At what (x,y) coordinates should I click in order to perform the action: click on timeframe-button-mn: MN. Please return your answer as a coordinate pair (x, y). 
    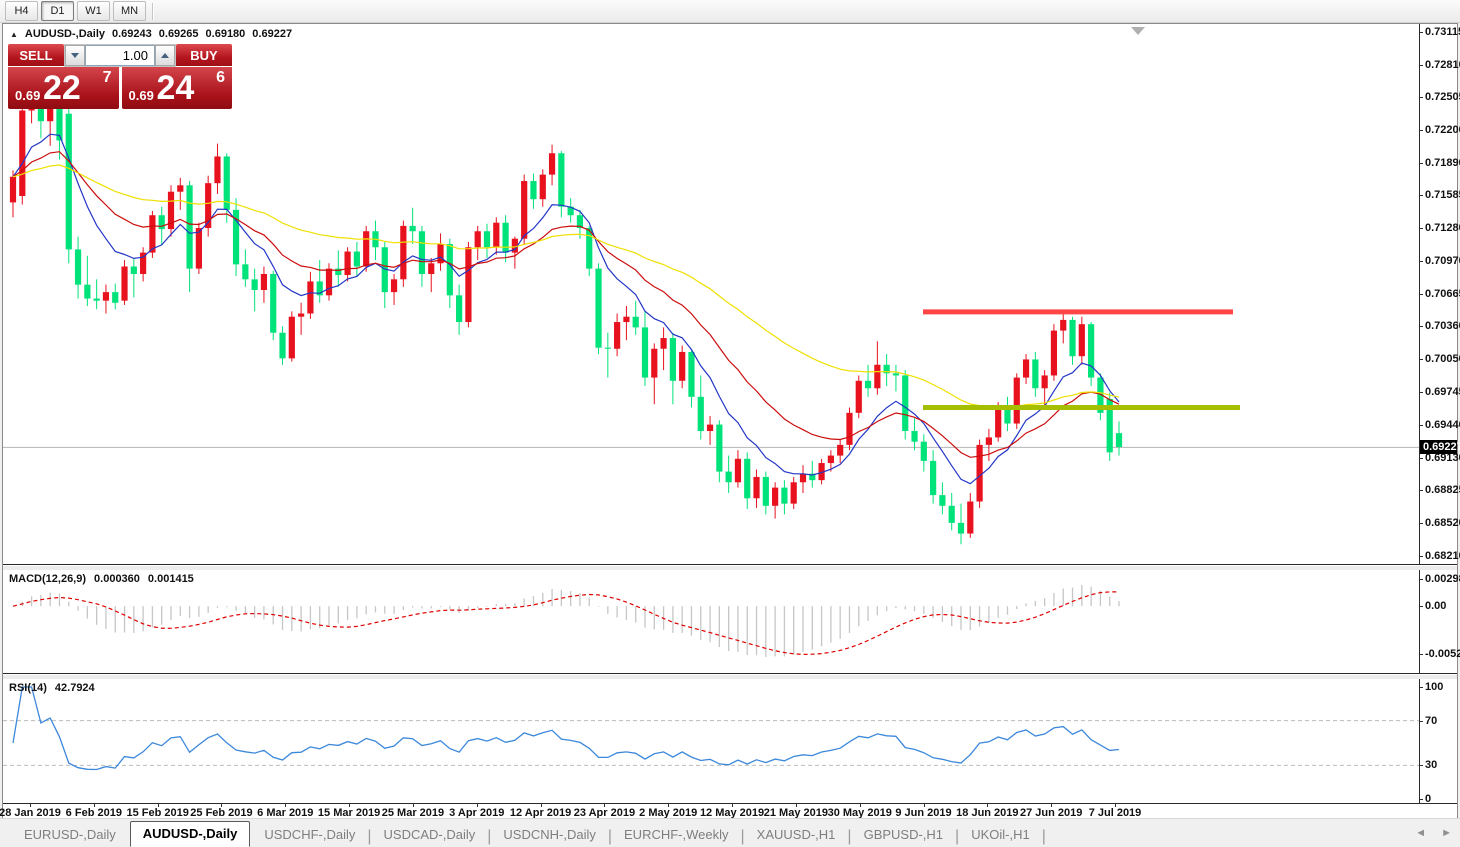
    Looking at the image, I should click on (129, 11).